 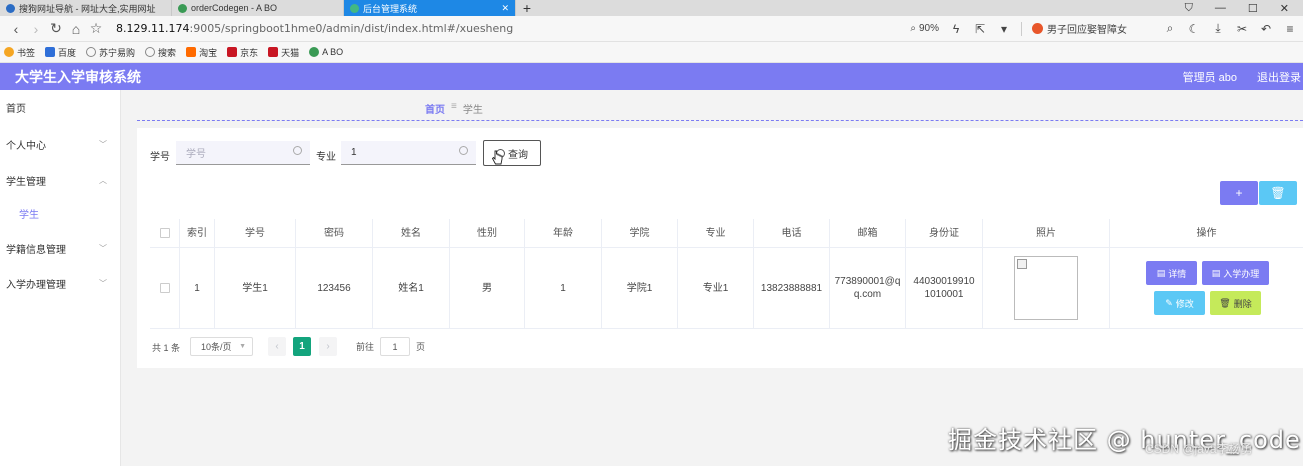 I want to click on divider, so click(x=720, y=120).